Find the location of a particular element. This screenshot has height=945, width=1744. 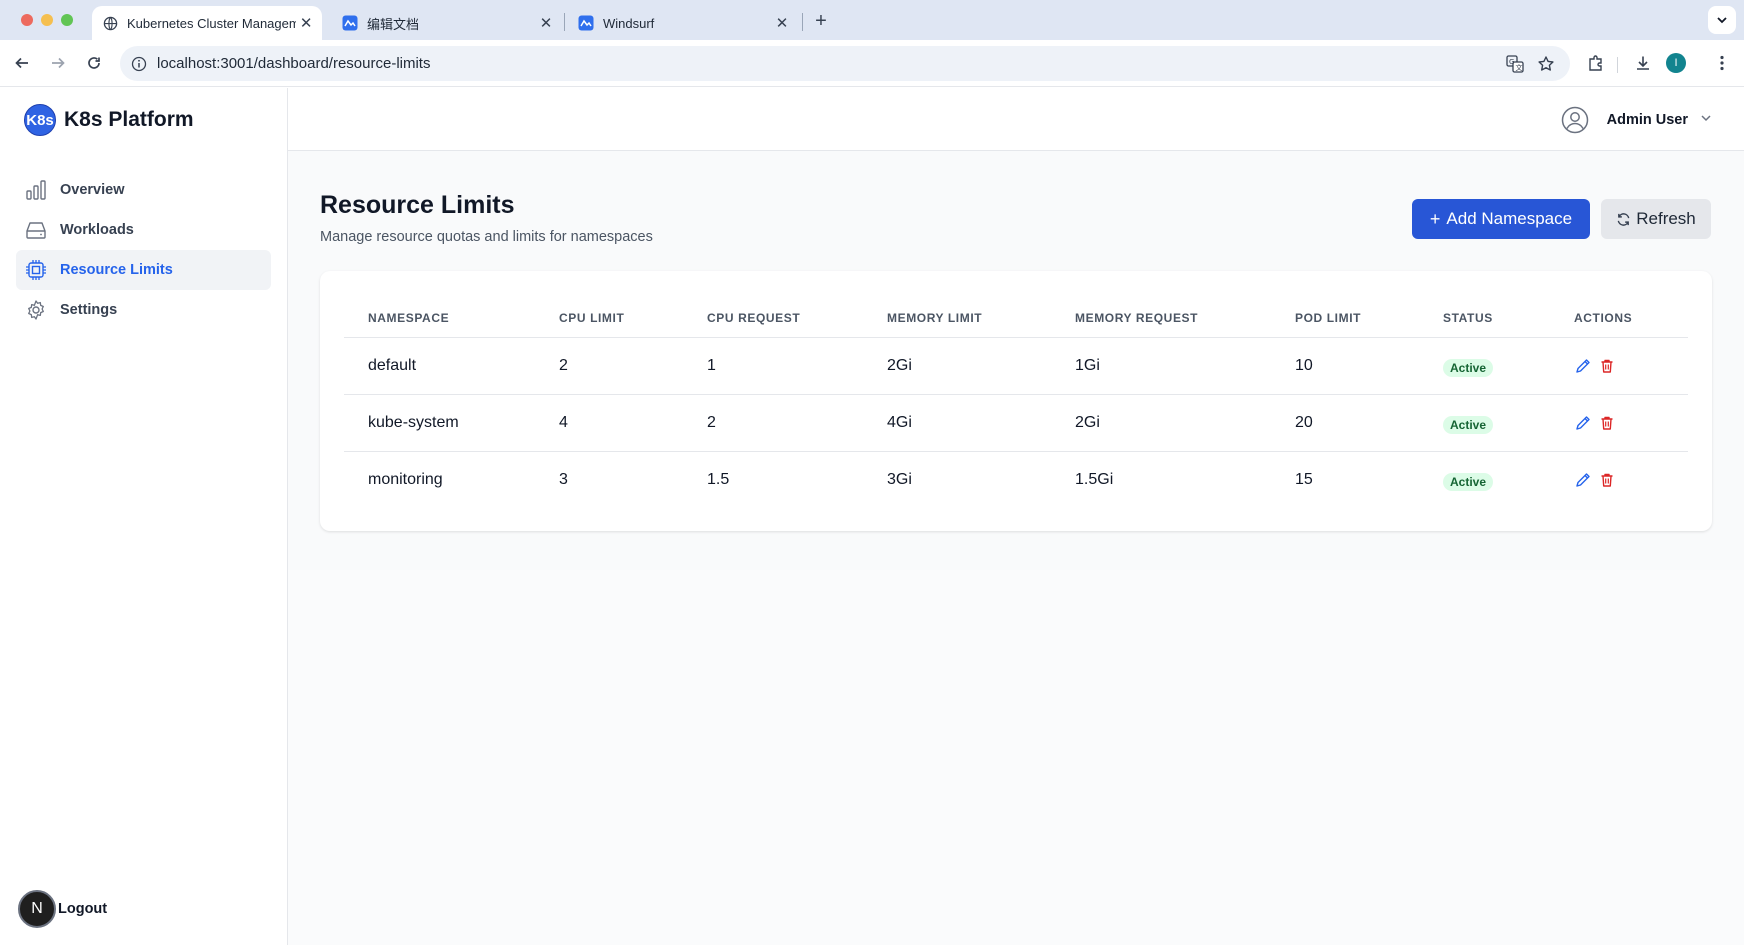

column-header-actions: ACTIONS is located at coordinates (1603, 318).